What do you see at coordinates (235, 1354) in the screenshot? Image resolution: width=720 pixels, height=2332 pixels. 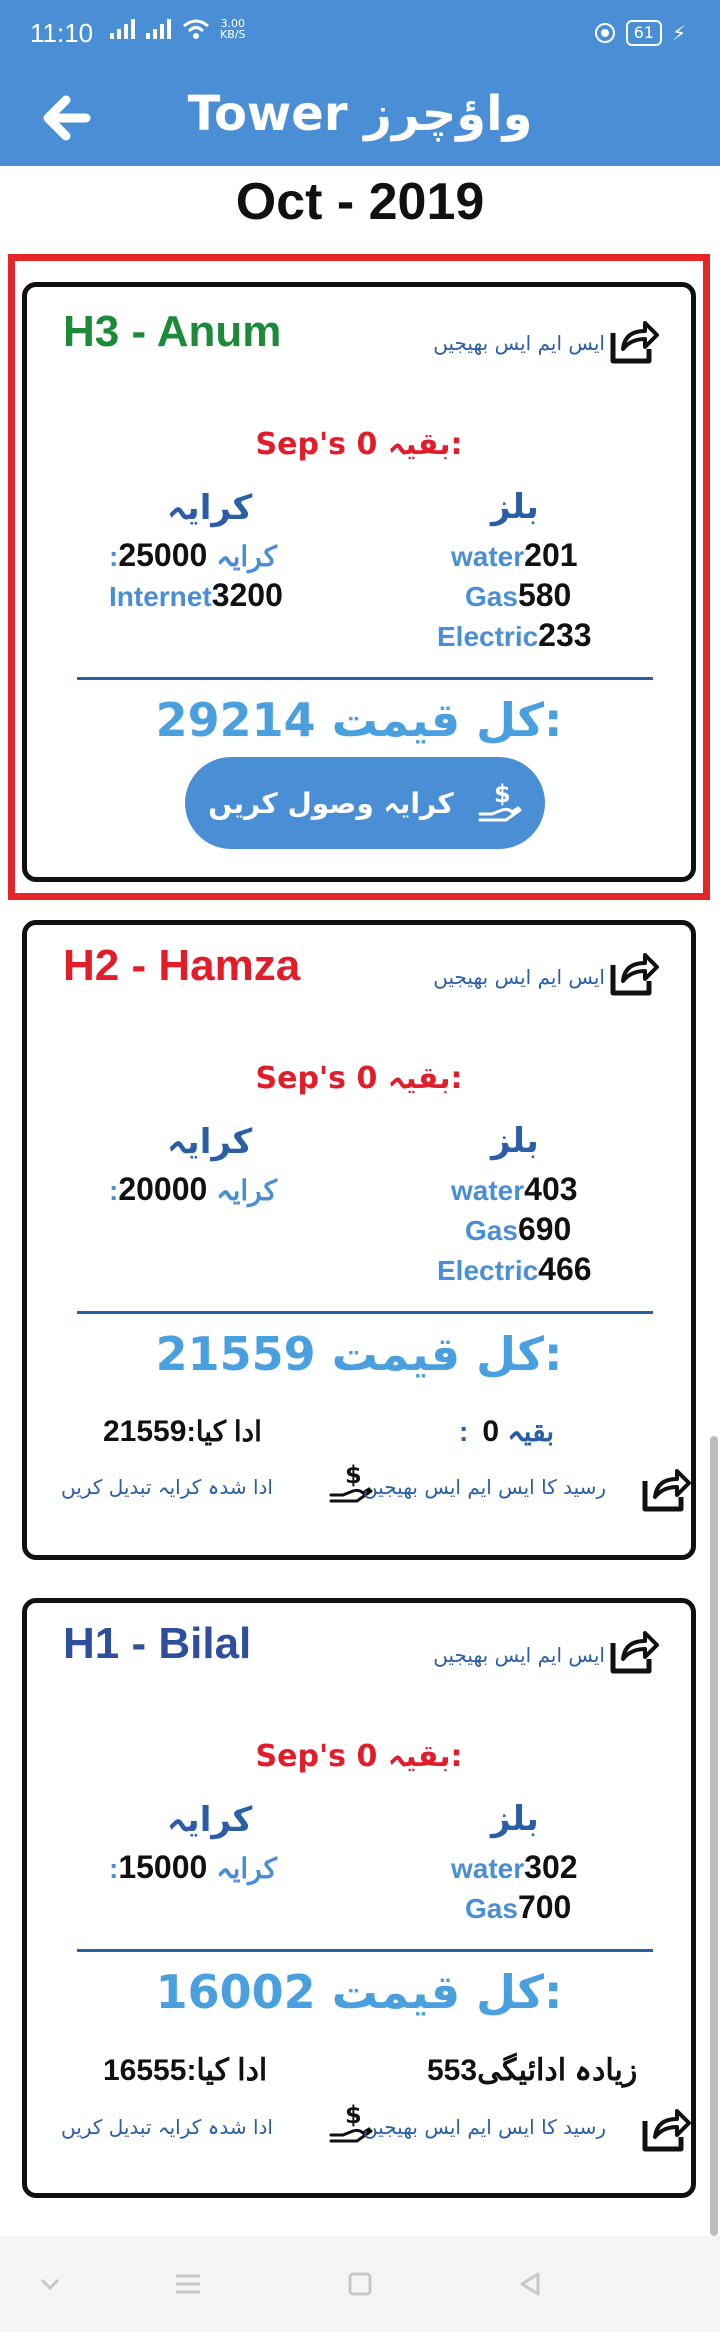 I see `total-value: 21559` at bounding box center [235, 1354].